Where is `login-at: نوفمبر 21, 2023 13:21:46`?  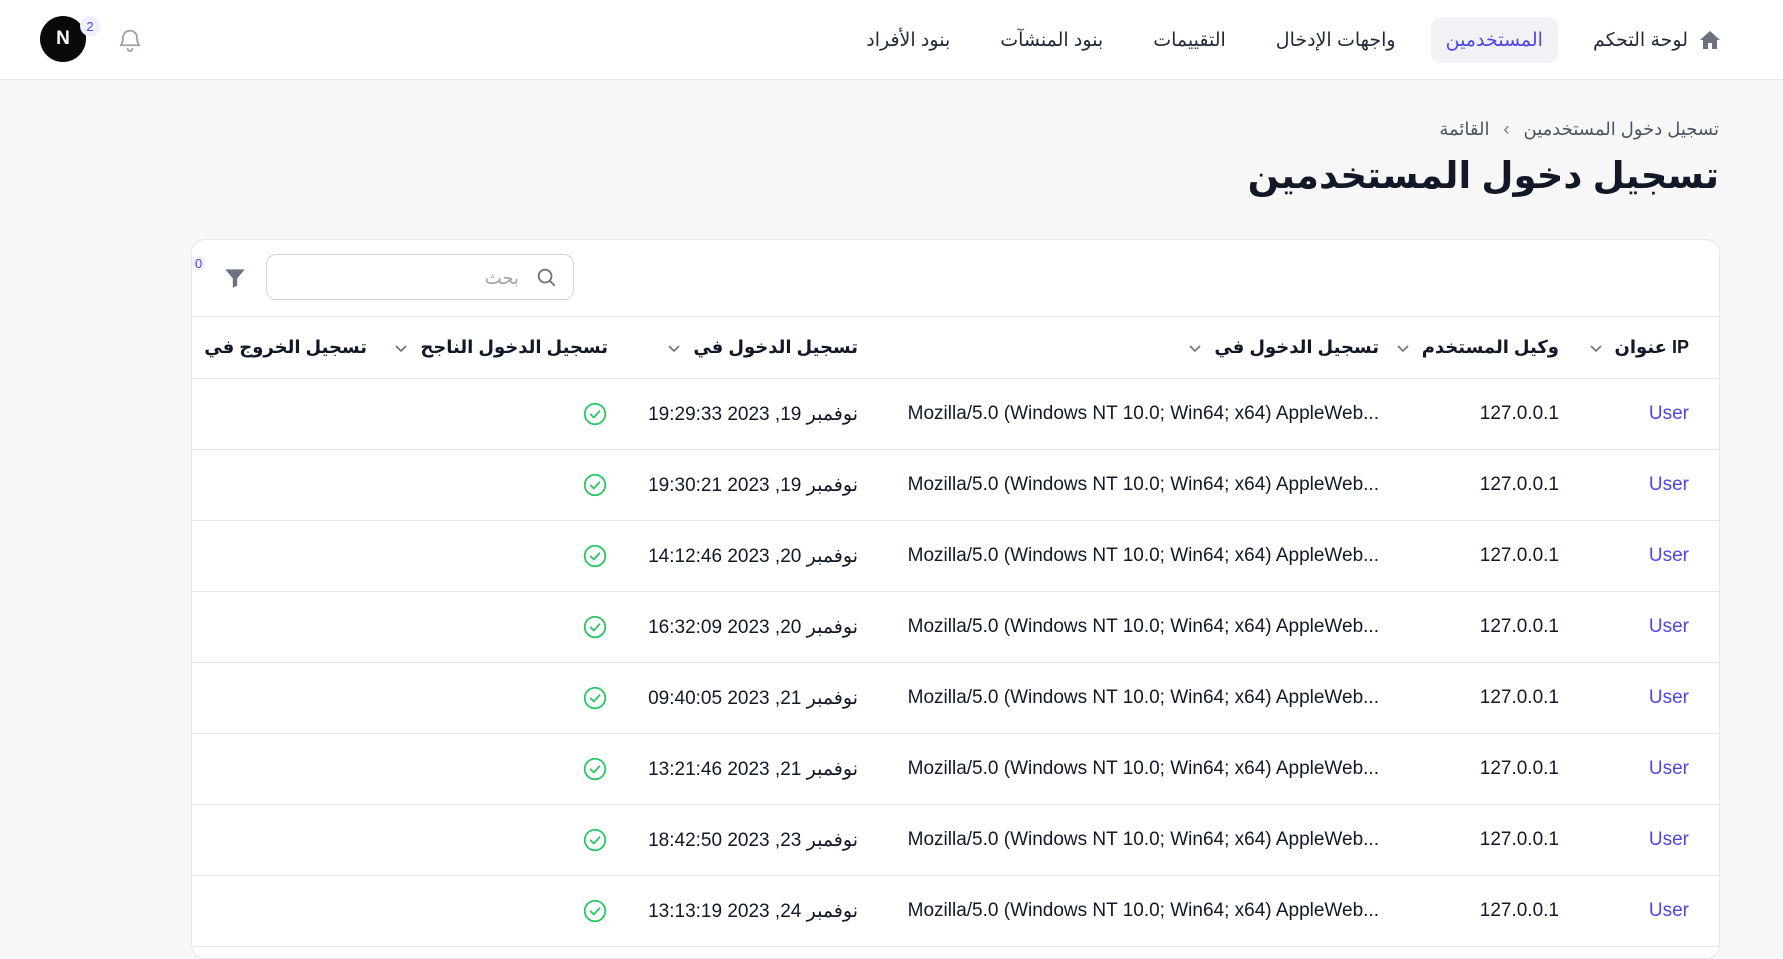
login-at: نوفمبر 21, 2023 13:21:46 is located at coordinates (753, 769).